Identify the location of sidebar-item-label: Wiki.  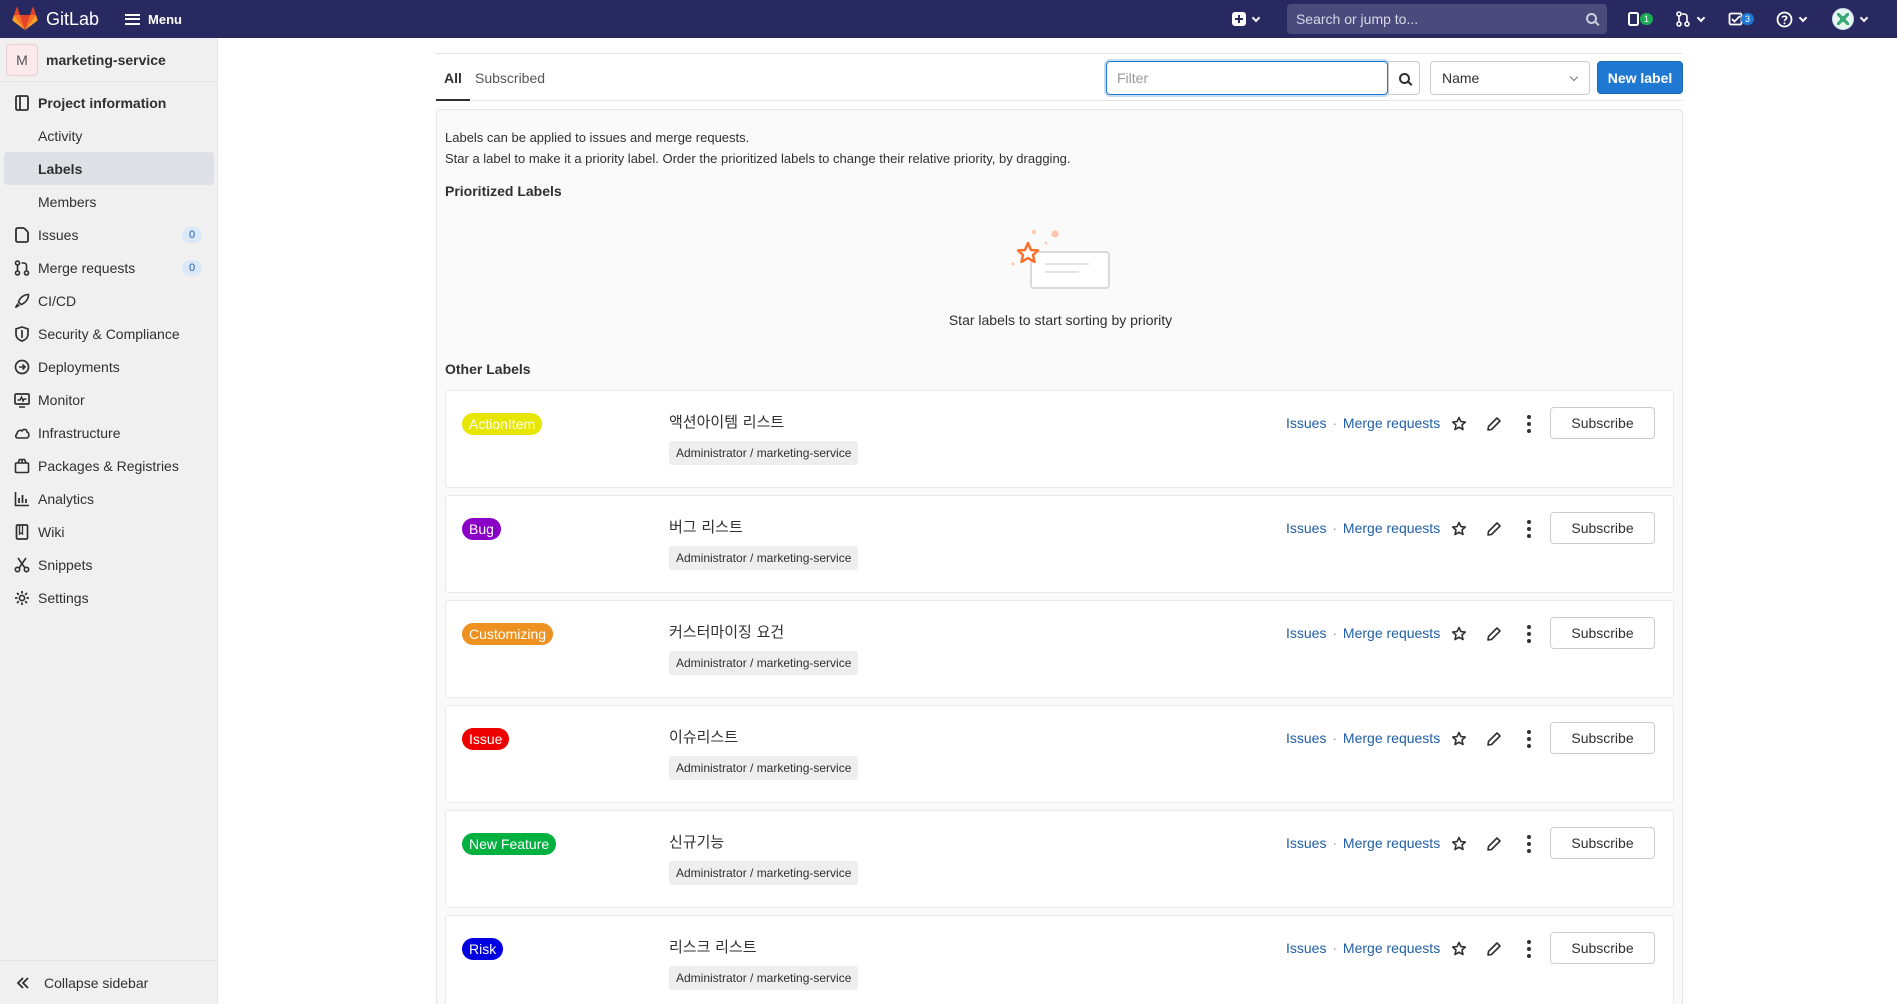
(51, 531).